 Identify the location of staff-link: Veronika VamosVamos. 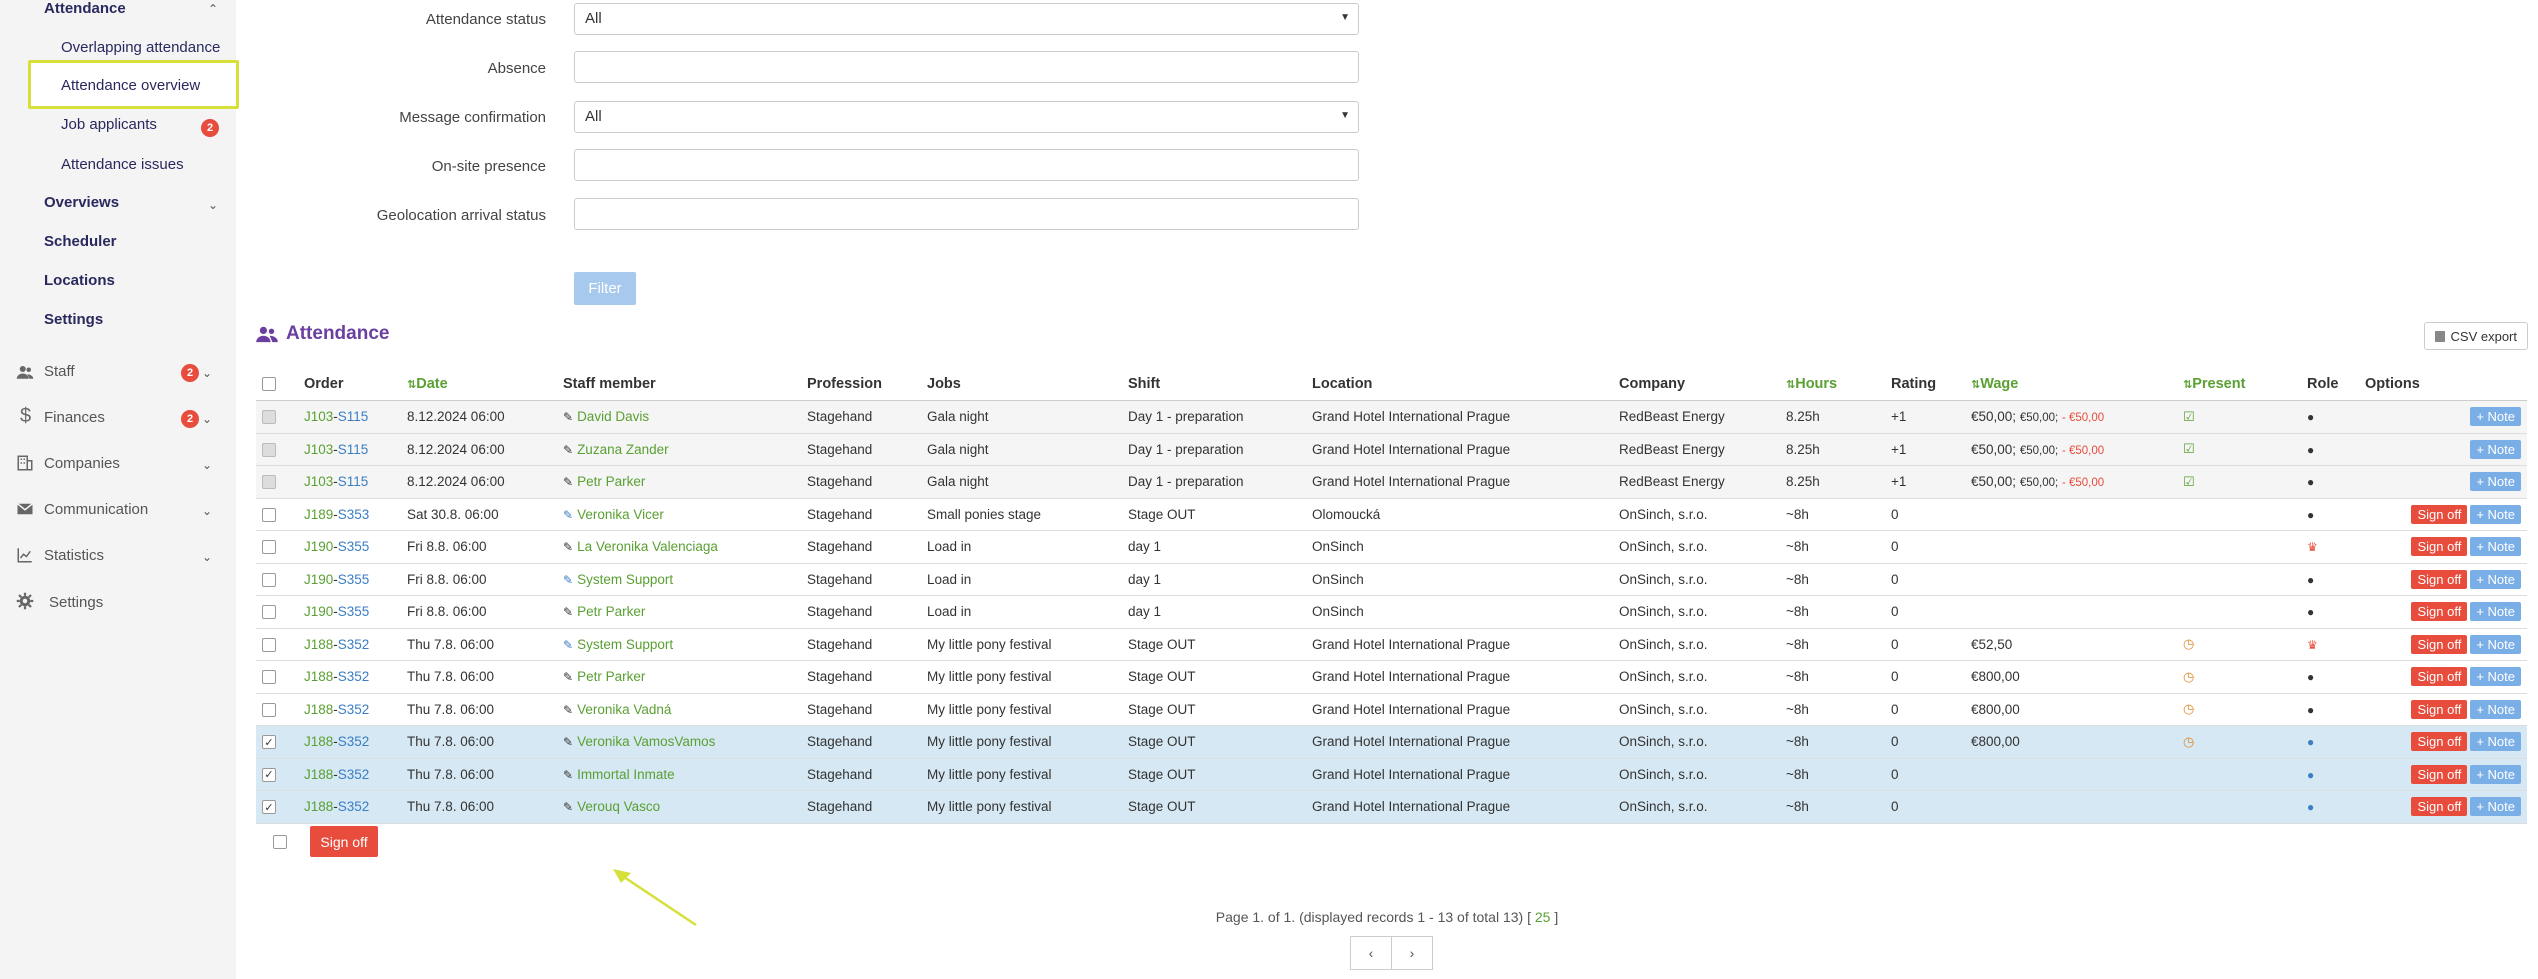
(646, 741).